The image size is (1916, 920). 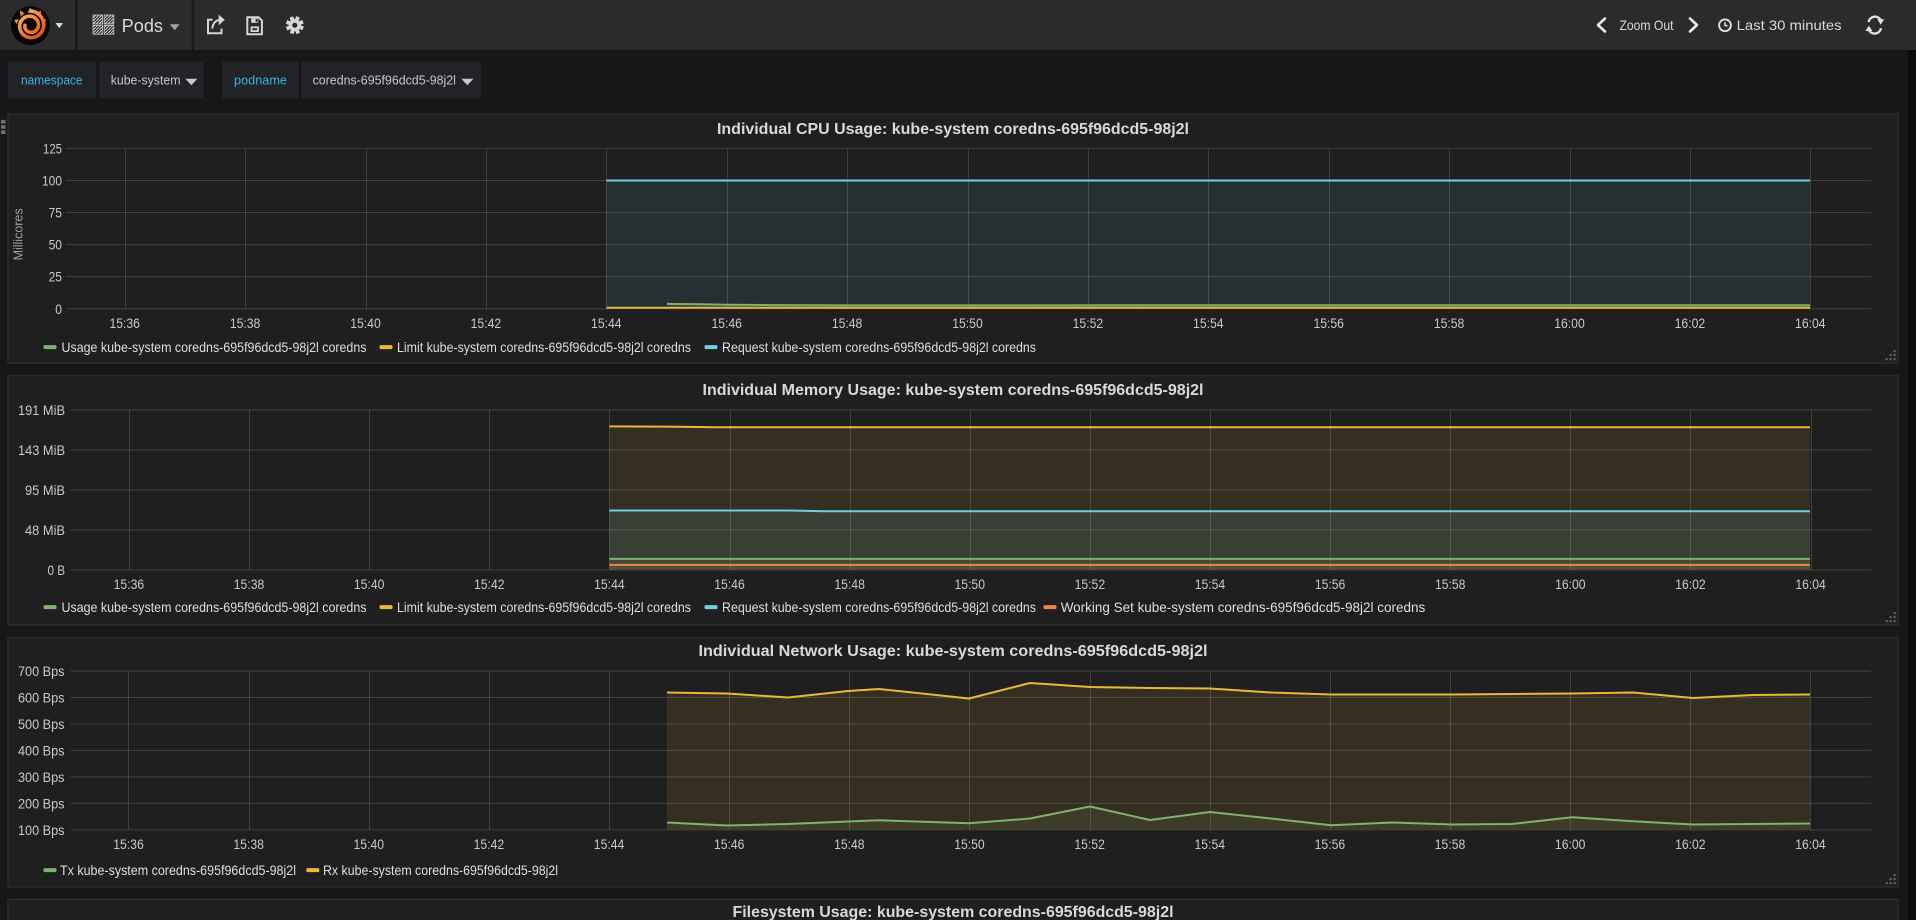 I want to click on svg-text: 200 Bps, so click(x=41, y=805).